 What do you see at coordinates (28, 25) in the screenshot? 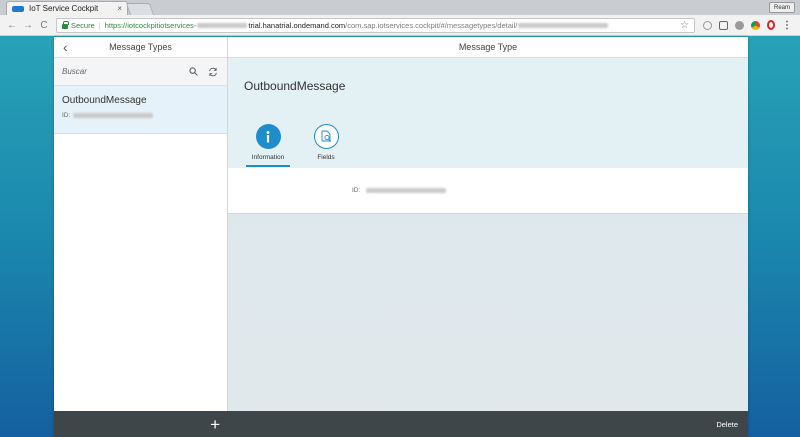
I see `forward-arrow-icon: →` at bounding box center [28, 25].